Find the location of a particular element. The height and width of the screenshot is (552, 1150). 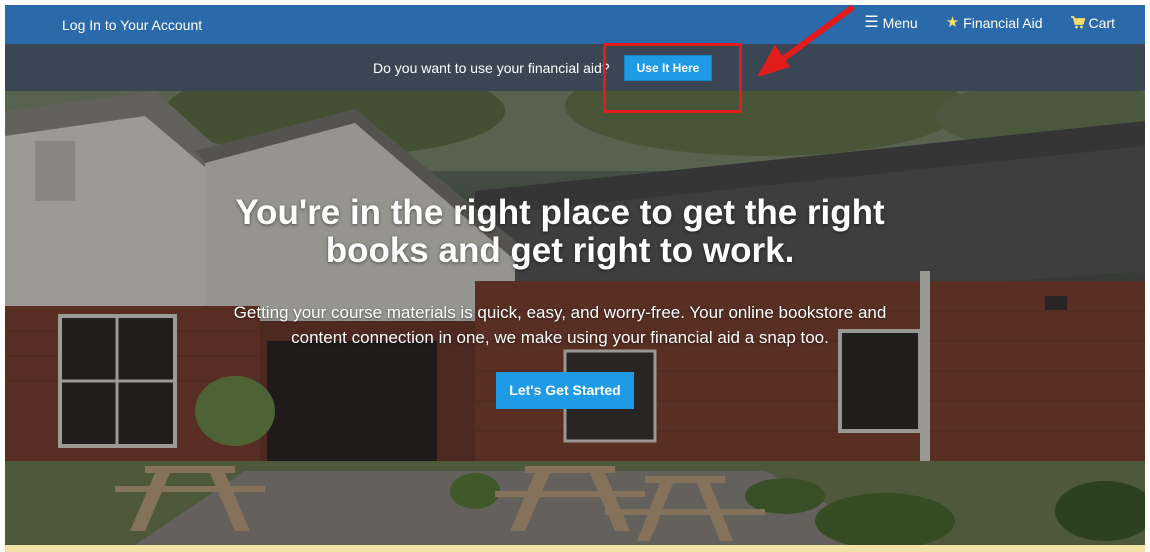

star-icon: ★ is located at coordinates (952, 22).